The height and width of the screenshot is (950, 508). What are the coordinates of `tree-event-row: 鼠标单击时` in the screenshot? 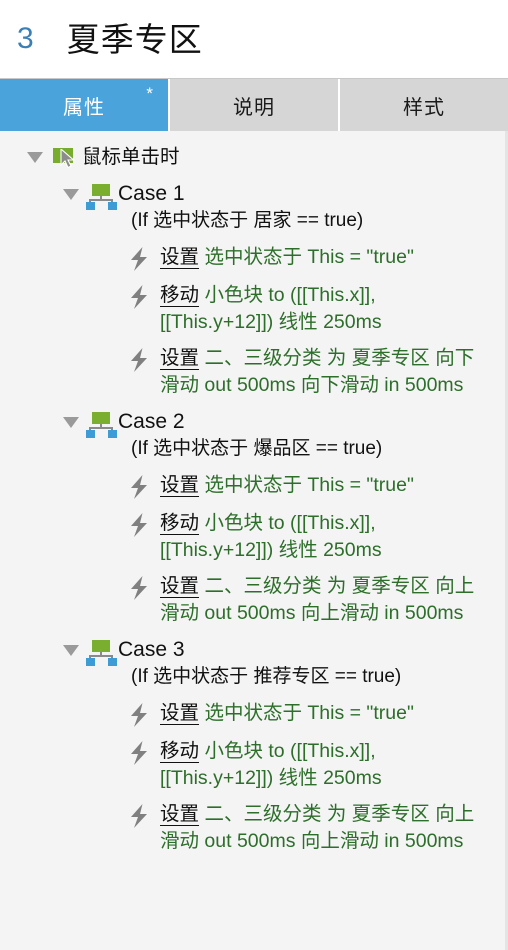 It's located at (265, 156).